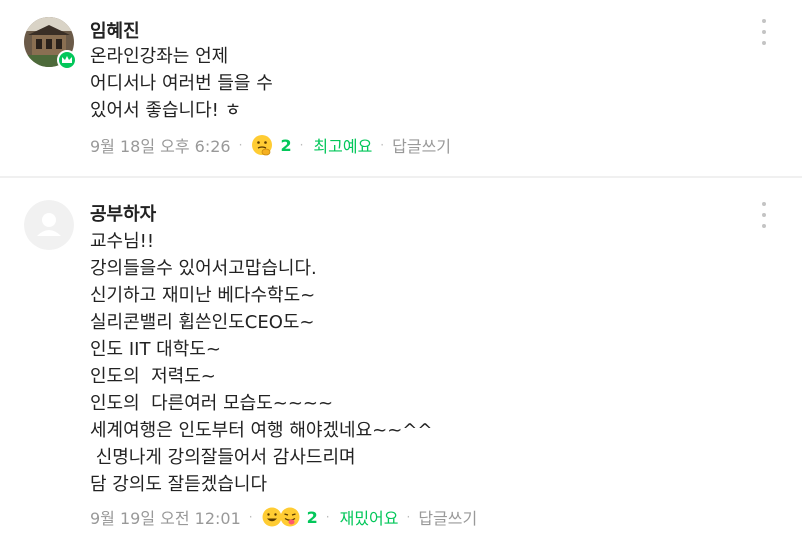 Image resolution: width=802 pixels, height=546 pixels. What do you see at coordinates (160, 146) in the screenshot?
I see `comment-date: 9월 18일 오후 6:26` at bounding box center [160, 146].